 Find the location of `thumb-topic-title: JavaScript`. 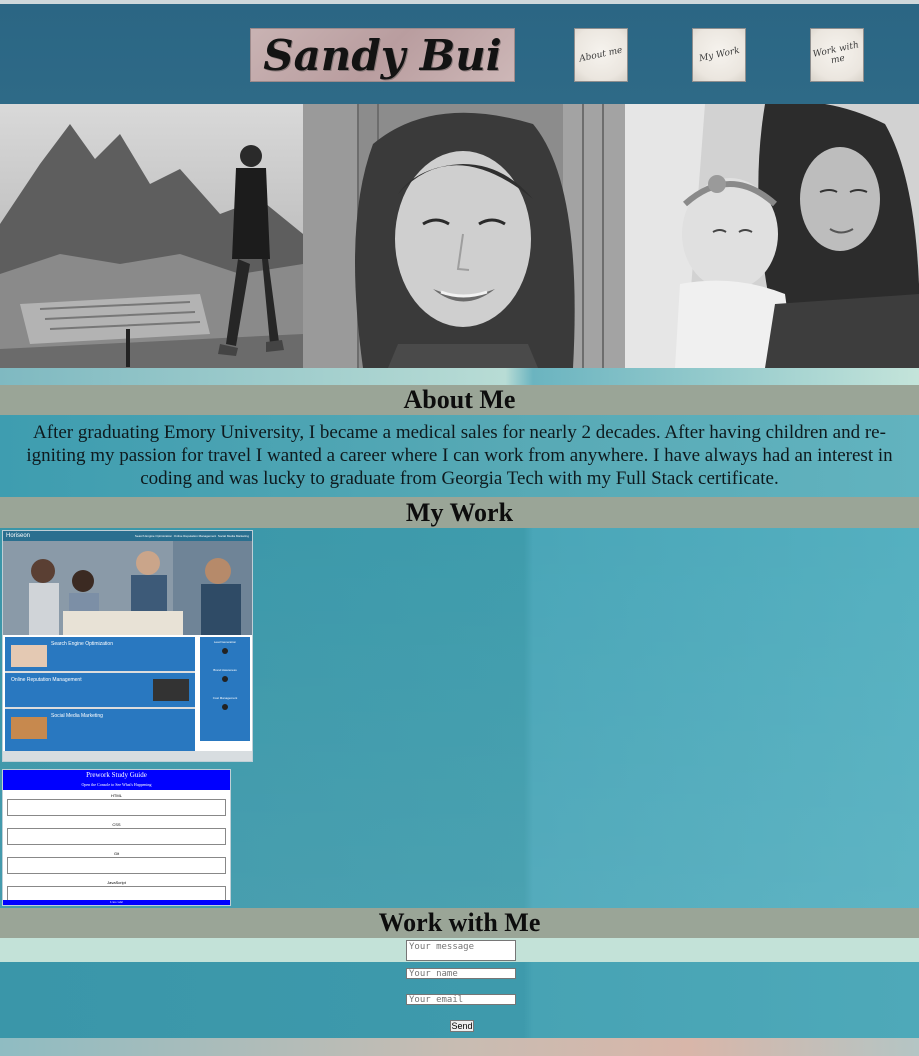

thumb-topic-title: JavaScript is located at coordinates (116, 882).